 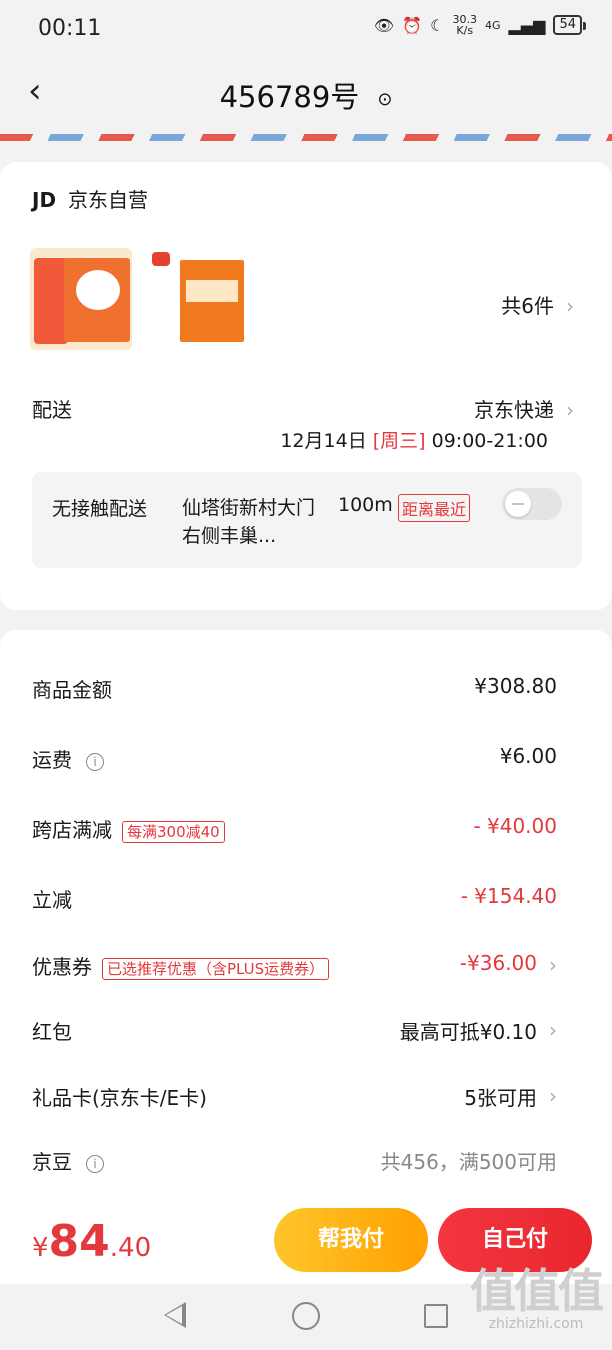 What do you see at coordinates (52, 410) in the screenshot?
I see `delivery-label: 配送` at bounding box center [52, 410].